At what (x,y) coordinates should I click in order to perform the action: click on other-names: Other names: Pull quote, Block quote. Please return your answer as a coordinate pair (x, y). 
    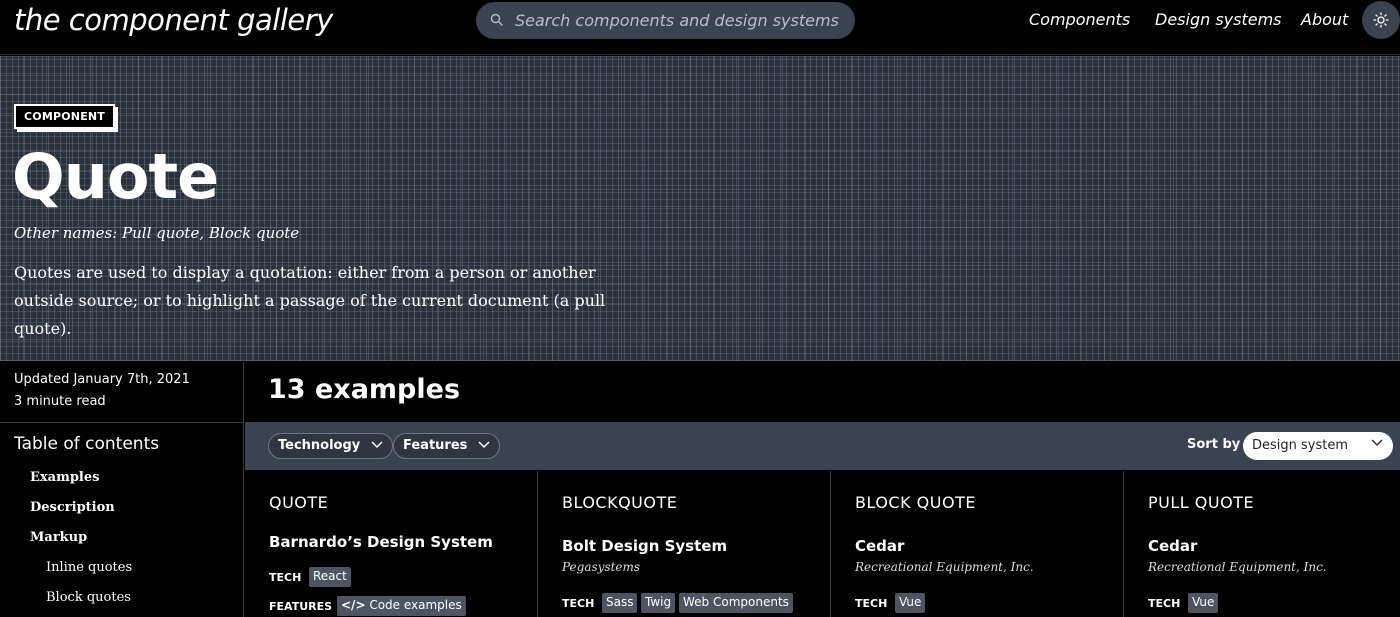
    Looking at the image, I should click on (157, 233).